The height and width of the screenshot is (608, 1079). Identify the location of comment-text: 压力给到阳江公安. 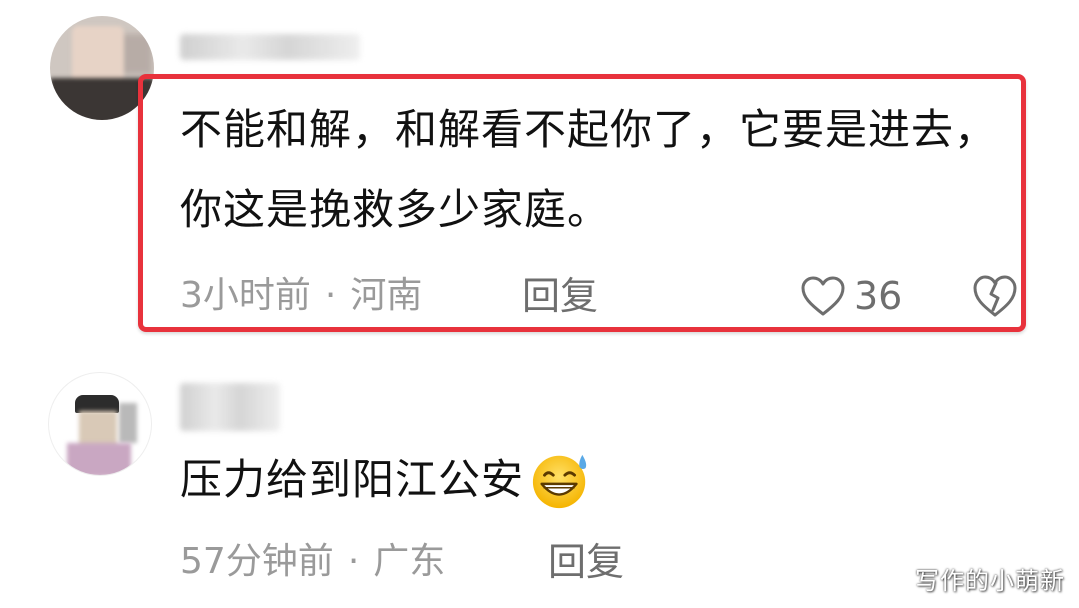
(352, 479).